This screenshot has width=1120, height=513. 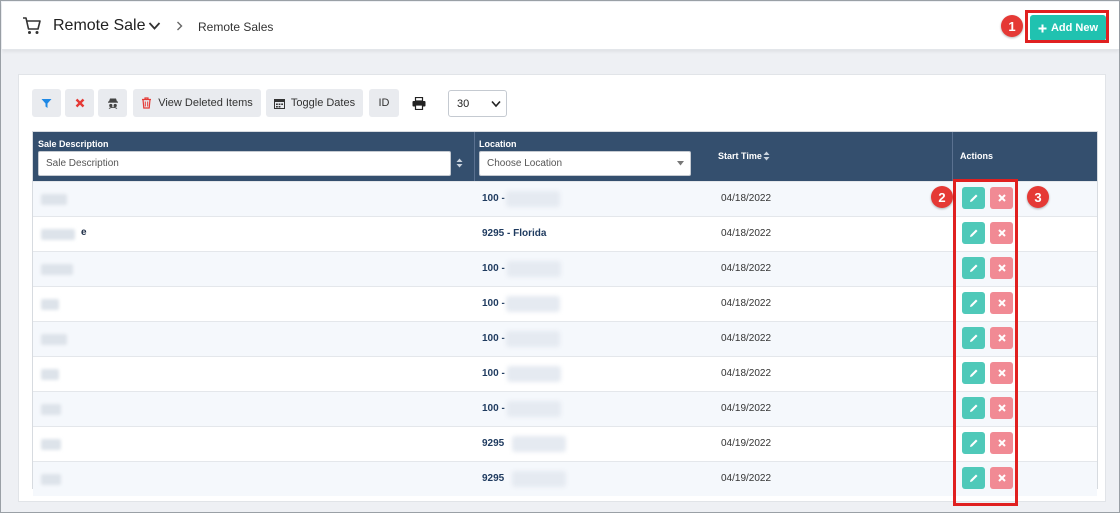 I want to click on top-bar: Remote Sale Remote Sales Add New, so click(x=560, y=26).